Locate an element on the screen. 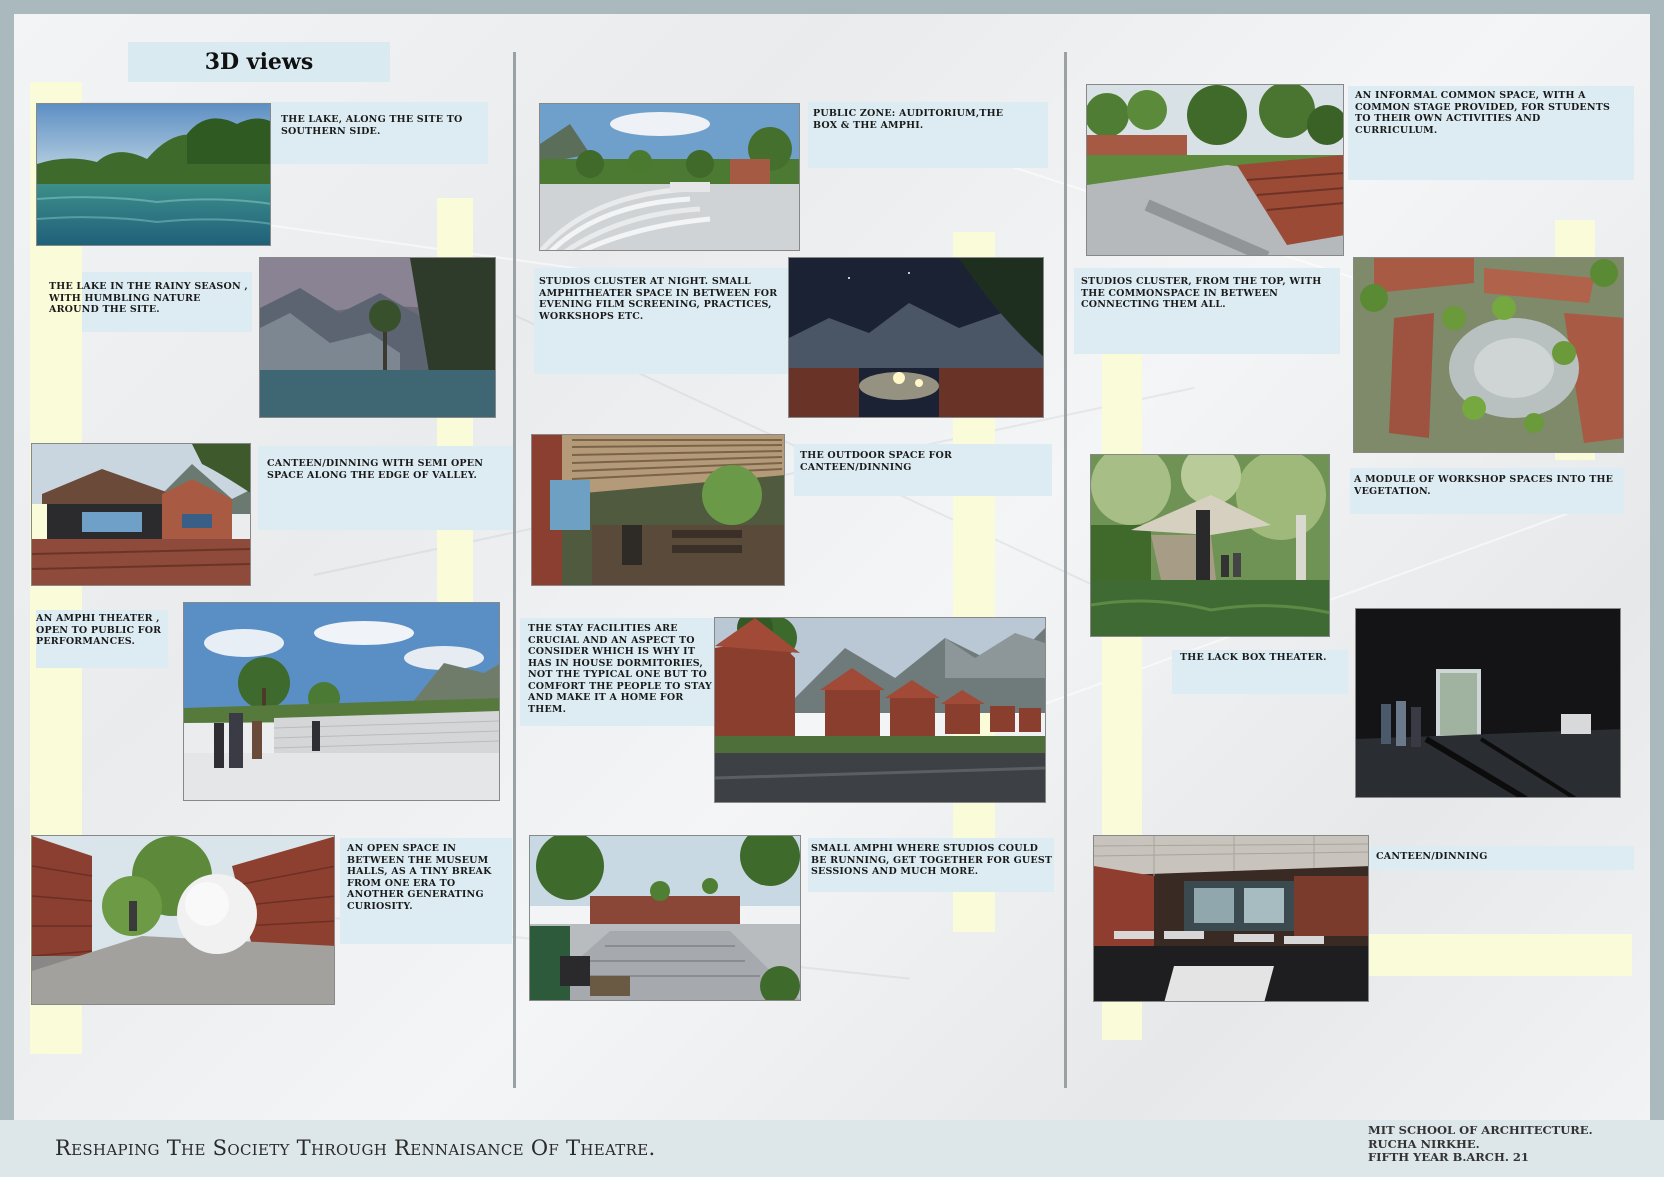 The width and height of the screenshot is (1664, 1177). credit-year: FIFTH YEAR B.ARCH. 21 is located at coordinates (1448, 1157).